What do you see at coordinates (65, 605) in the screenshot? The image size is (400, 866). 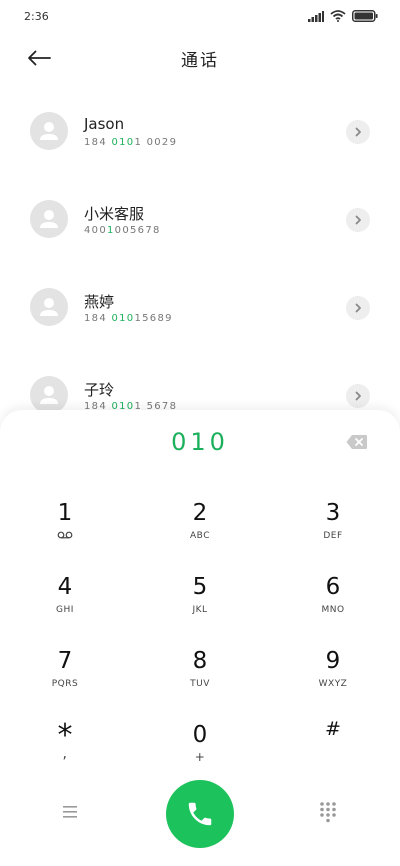 I see `key-4: 4 GHI` at bounding box center [65, 605].